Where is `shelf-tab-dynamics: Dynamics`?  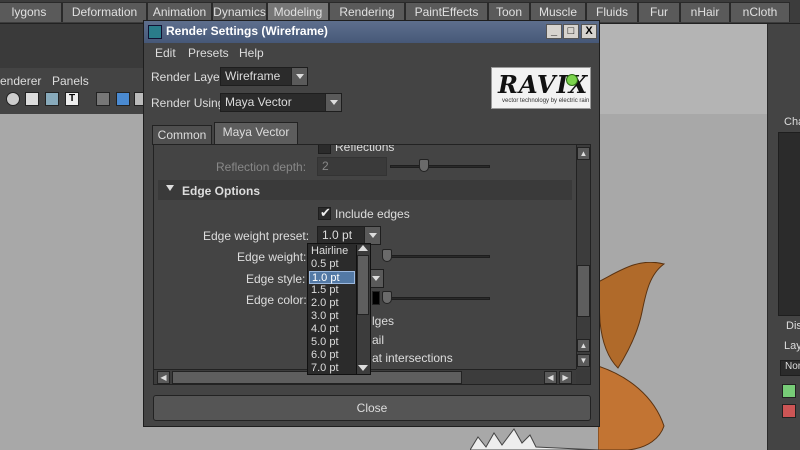
shelf-tab-dynamics: Dynamics is located at coordinates (239, 12).